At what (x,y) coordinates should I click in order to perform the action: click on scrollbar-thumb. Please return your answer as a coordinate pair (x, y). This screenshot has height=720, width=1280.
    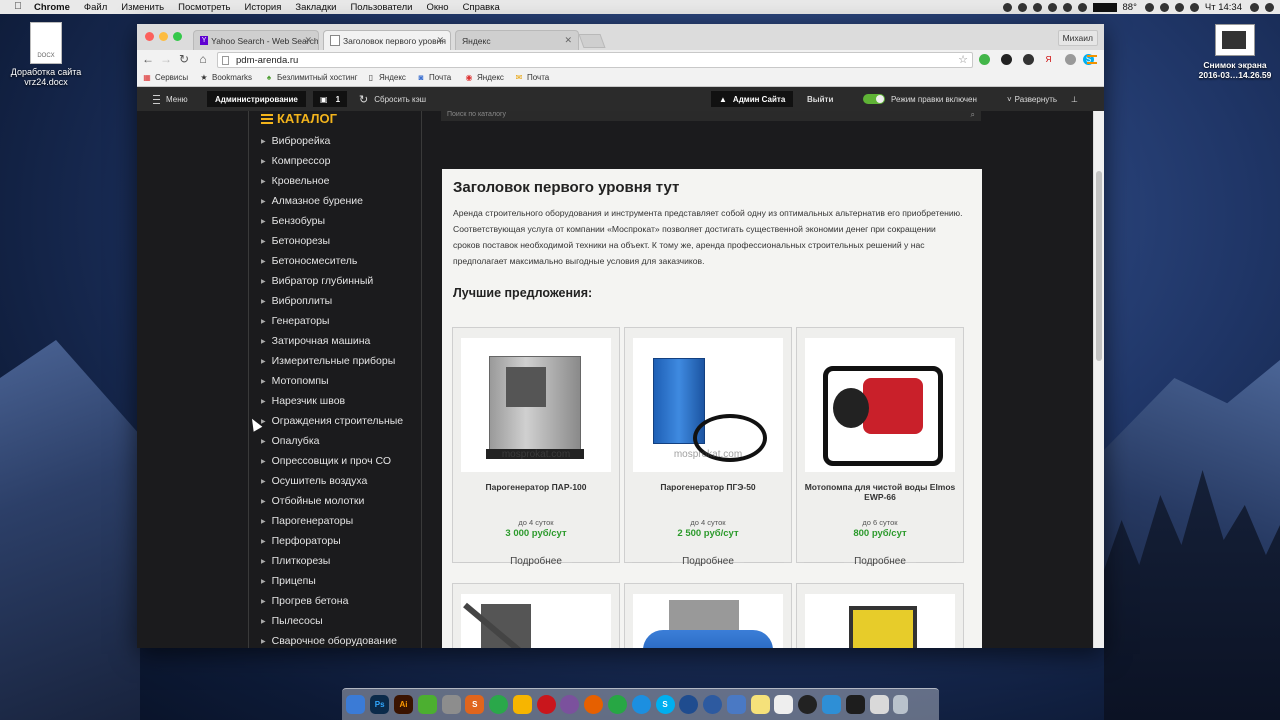
    Looking at the image, I should click on (1099, 266).